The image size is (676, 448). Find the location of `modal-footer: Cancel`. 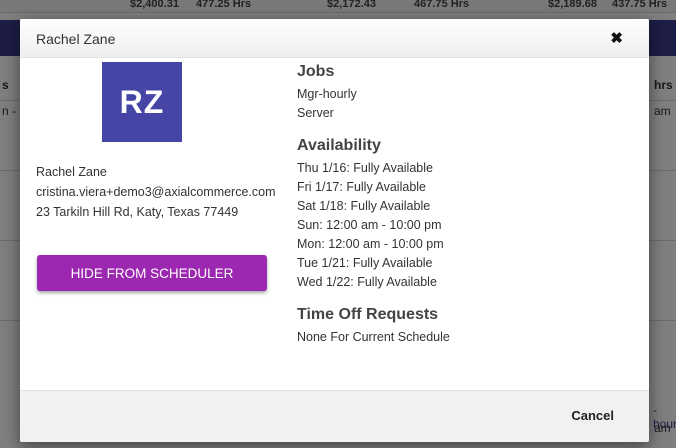

modal-footer: Cancel is located at coordinates (334, 416).